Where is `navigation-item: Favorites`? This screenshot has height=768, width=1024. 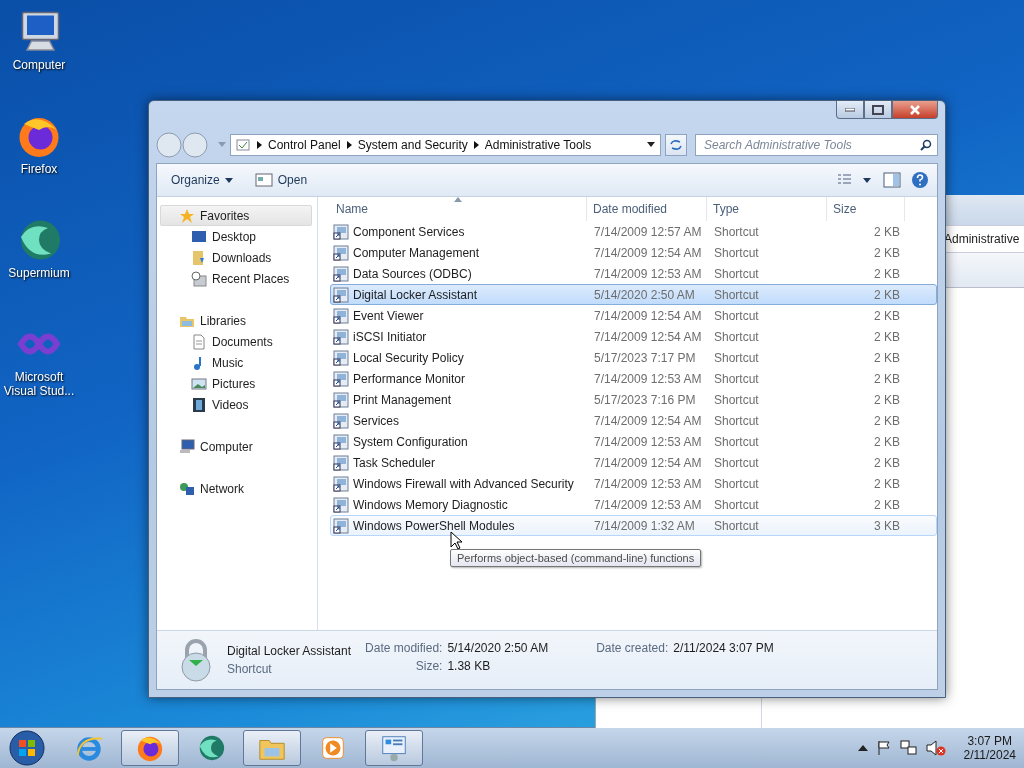
navigation-item: Favorites is located at coordinates (236, 215).